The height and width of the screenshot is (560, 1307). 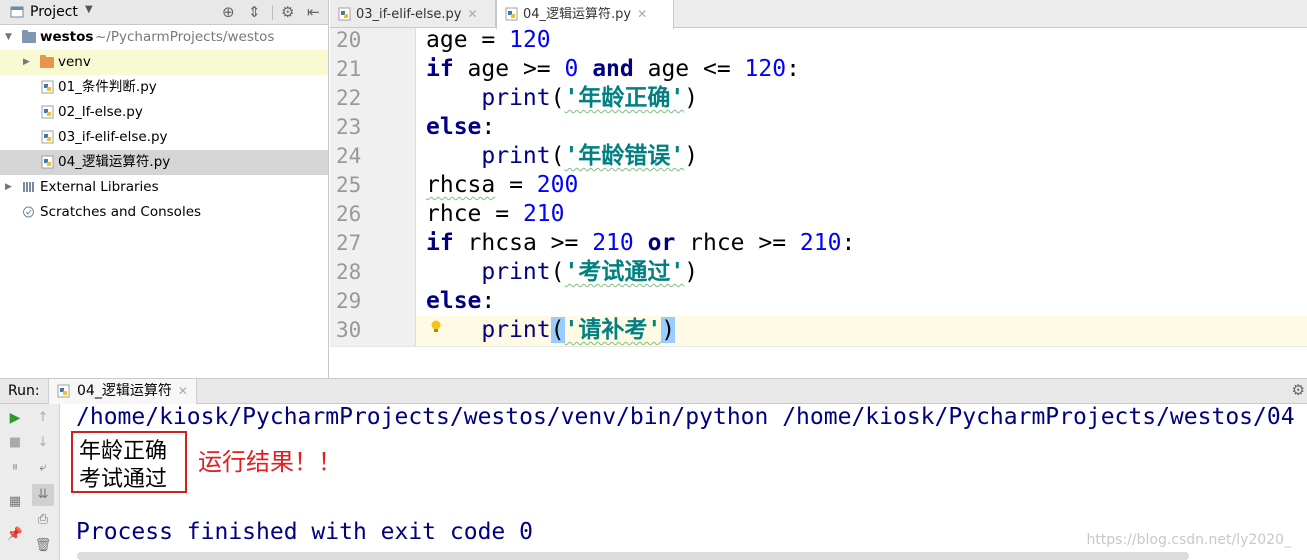 What do you see at coordinates (861, 69) in the screenshot?
I see `code-line-21: if age >= 0 and age <= 120:` at bounding box center [861, 69].